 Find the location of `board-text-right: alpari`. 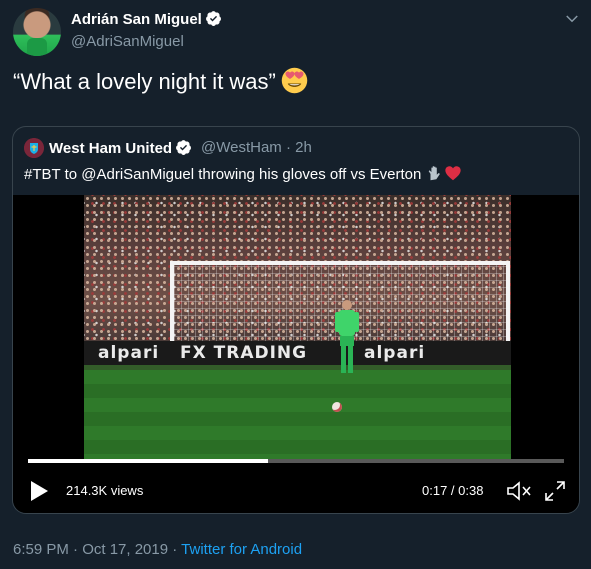

board-text-right: alpari is located at coordinates (395, 353).